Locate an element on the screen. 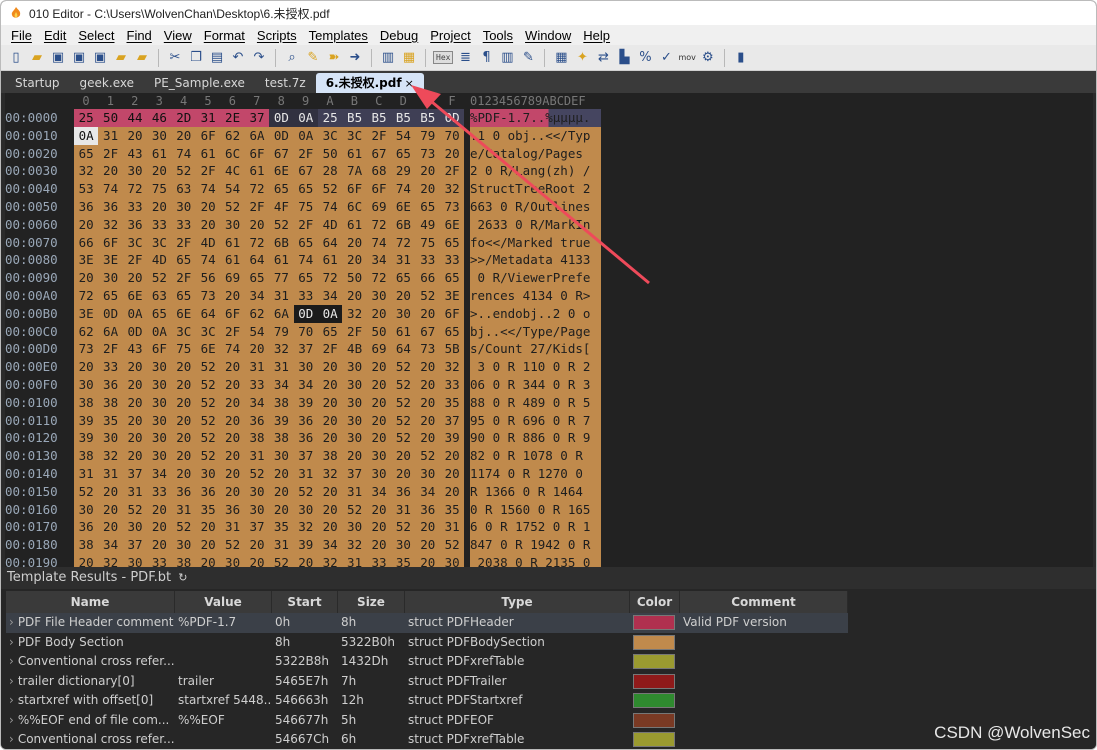 The image size is (1097, 750). ascii-cell: 2038 0 R 2135 0 is located at coordinates (535, 560).